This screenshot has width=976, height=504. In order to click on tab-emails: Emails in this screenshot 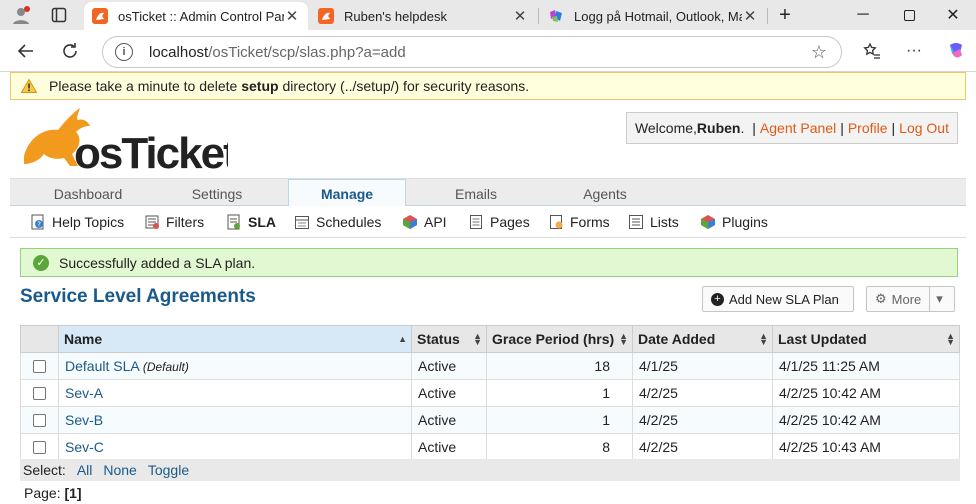, I will do `click(476, 193)`.